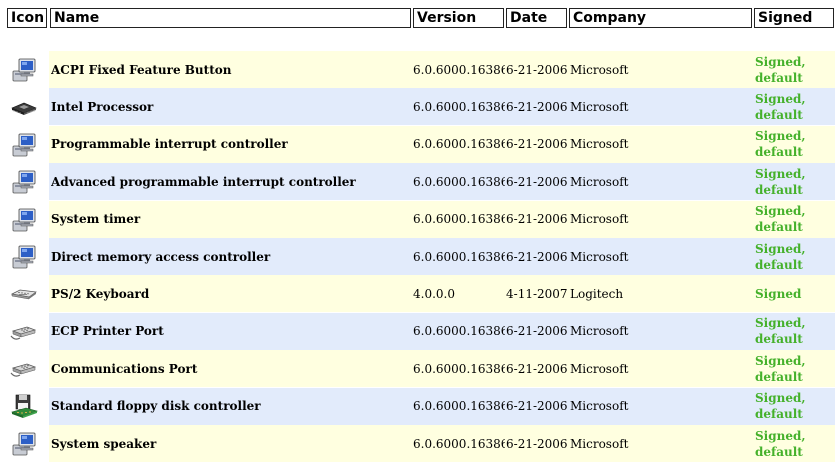 This screenshot has width=840, height=462. Describe the element at coordinates (102, 106) in the screenshot. I see `device-name: Intel Processor` at that location.